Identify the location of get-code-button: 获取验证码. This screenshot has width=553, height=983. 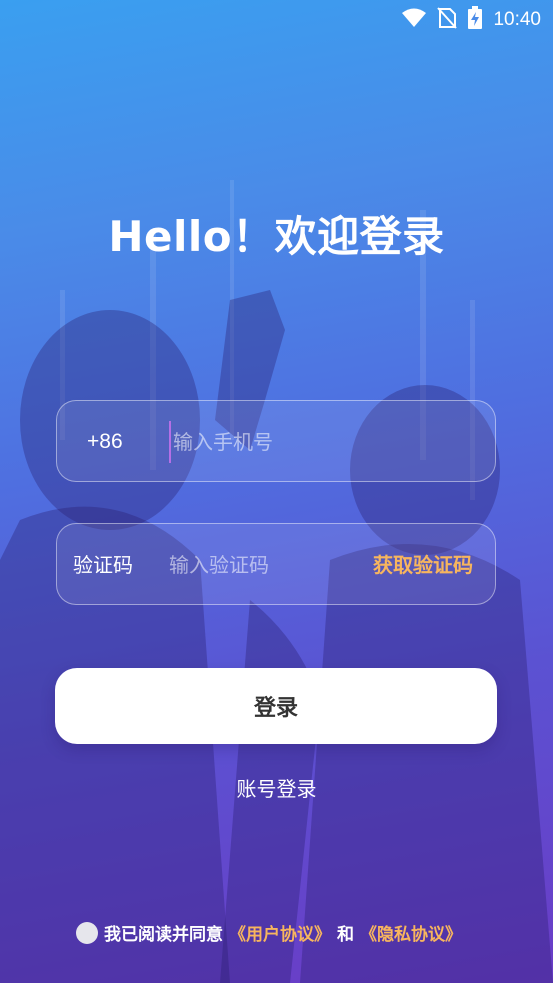
(423, 565).